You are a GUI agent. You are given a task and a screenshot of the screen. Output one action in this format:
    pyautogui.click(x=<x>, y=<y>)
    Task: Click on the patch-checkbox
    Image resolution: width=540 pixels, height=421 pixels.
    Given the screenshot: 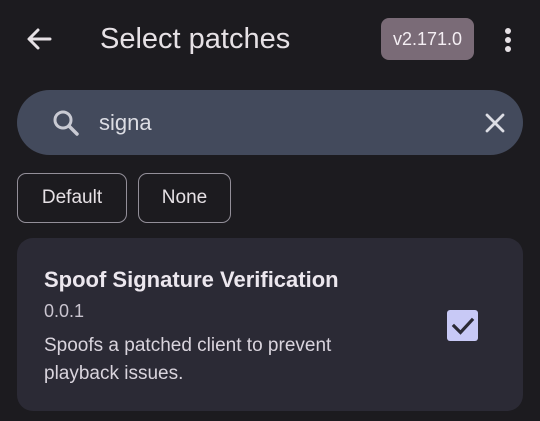 What is the action you would take?
    pyautogui.click(x=462, y=325)
    